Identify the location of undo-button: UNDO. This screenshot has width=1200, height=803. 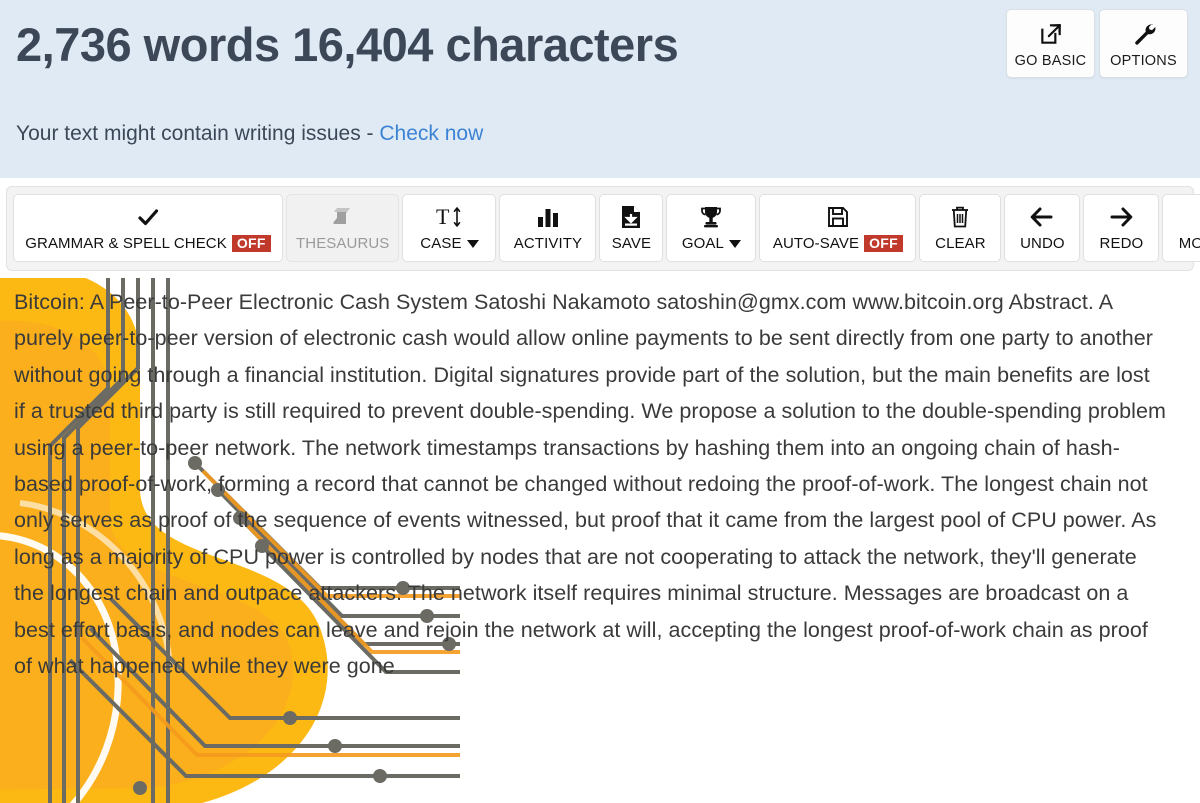
(1042, 228).